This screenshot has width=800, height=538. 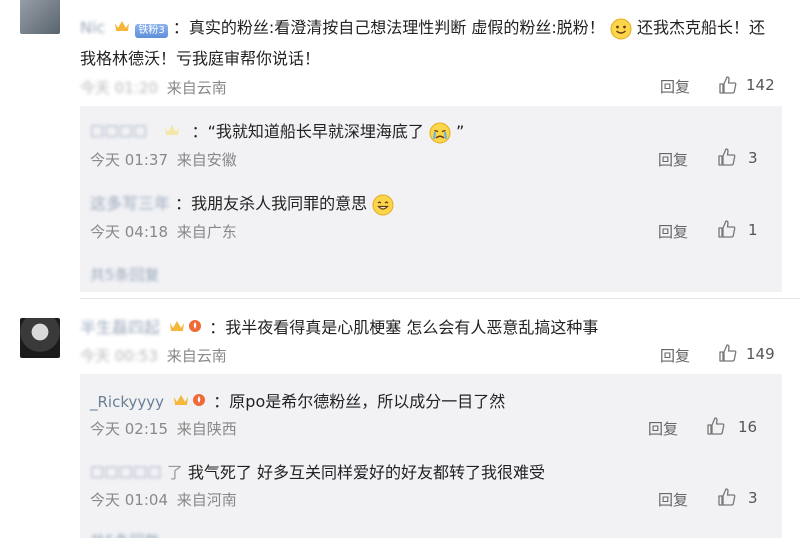 I want to click on reply-text: 我气死了 好多互关同样爱好的好友都转了我很难受, so click(x=366, y=472).